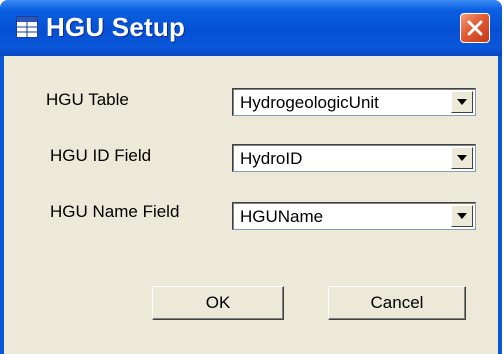  I want to click on ok-button: OK, so click(218, 303).